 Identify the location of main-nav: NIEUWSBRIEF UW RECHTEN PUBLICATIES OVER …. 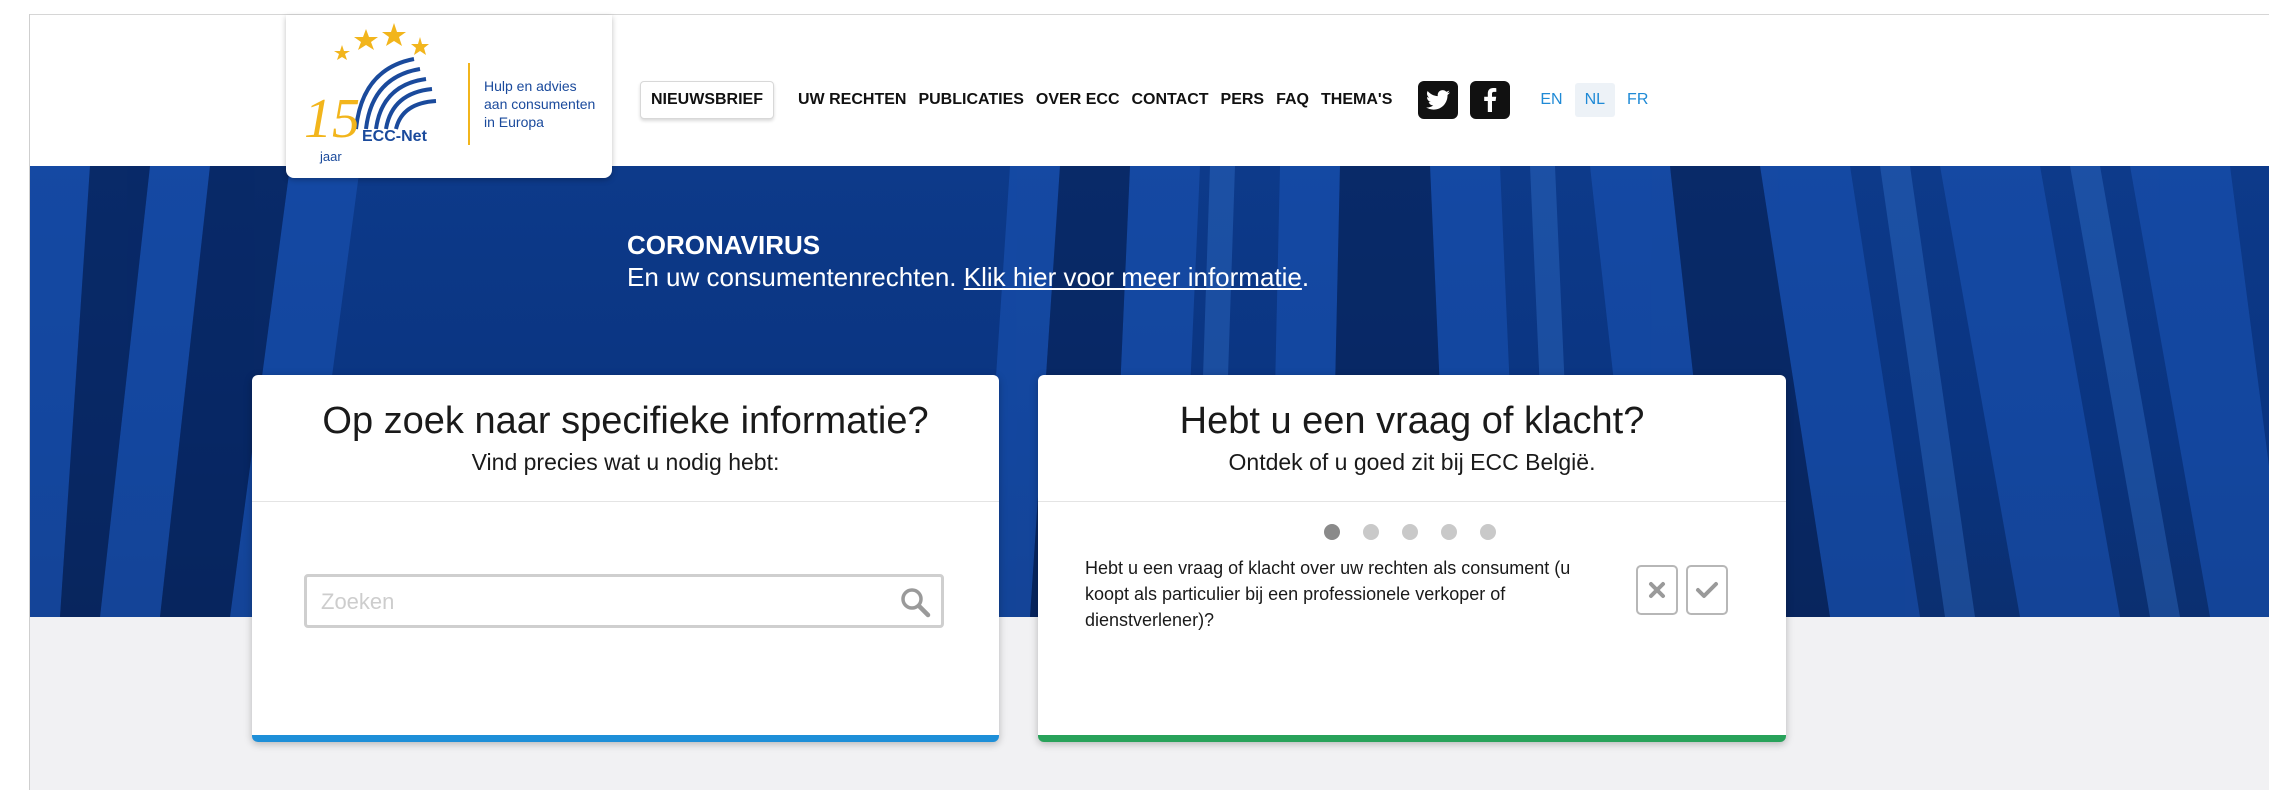
(1149, 100).